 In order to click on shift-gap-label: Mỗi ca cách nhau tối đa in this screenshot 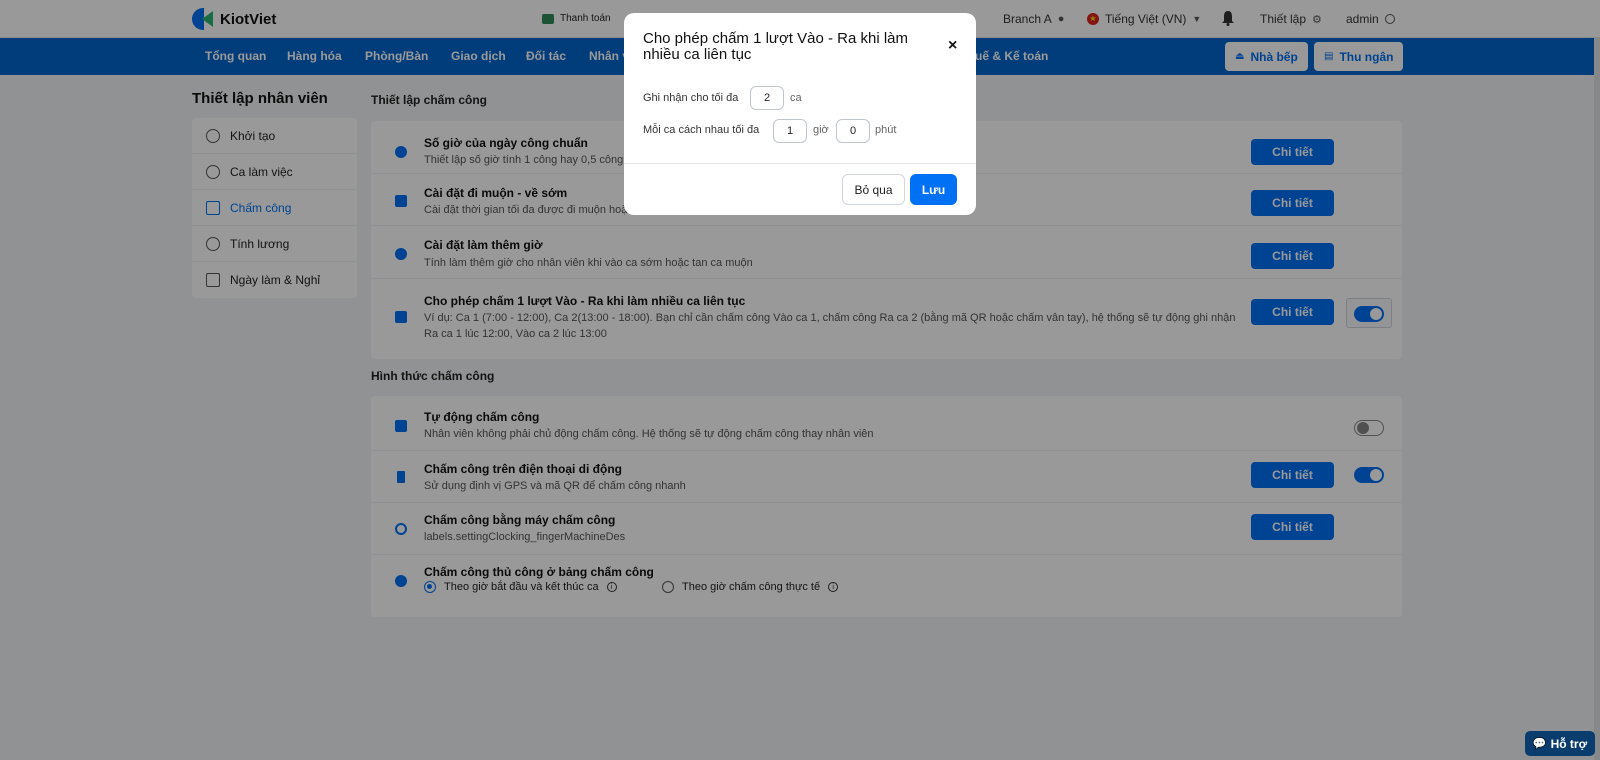, I will do `click(701, 130)`.